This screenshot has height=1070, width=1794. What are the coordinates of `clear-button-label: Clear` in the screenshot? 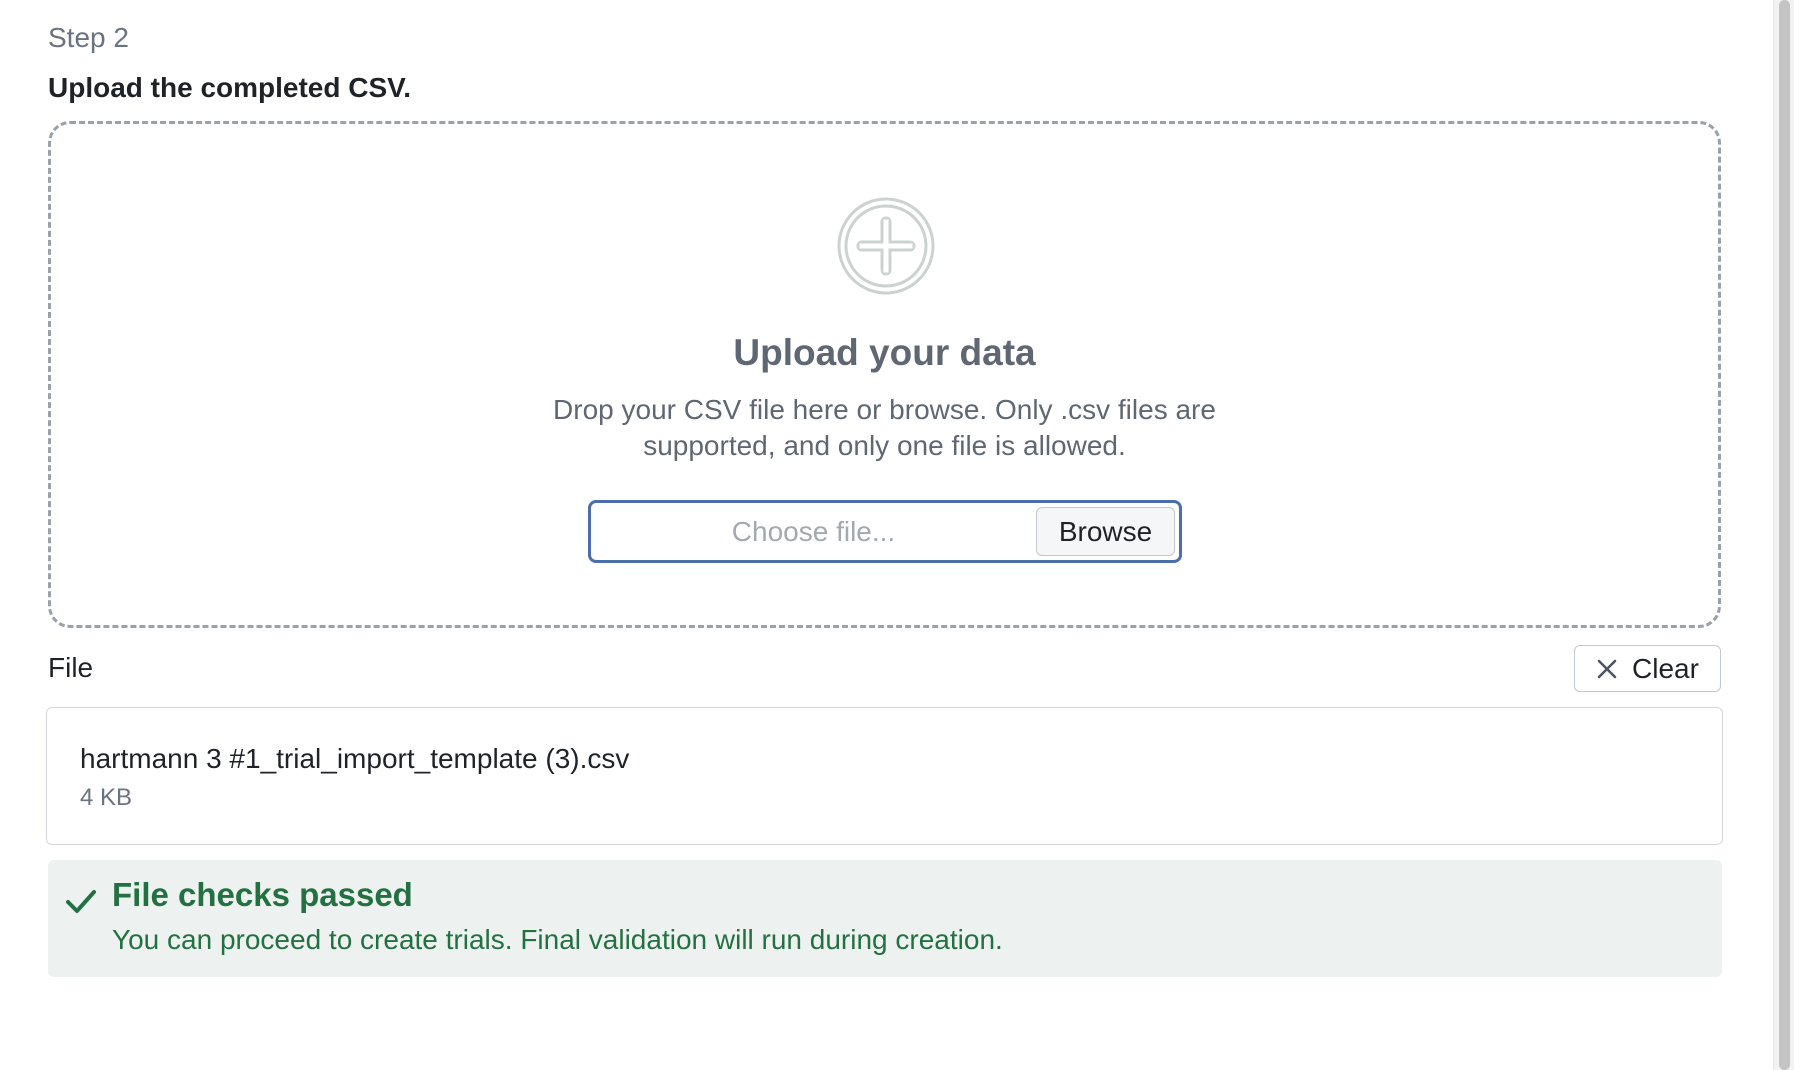 It's located at (1665, 668).